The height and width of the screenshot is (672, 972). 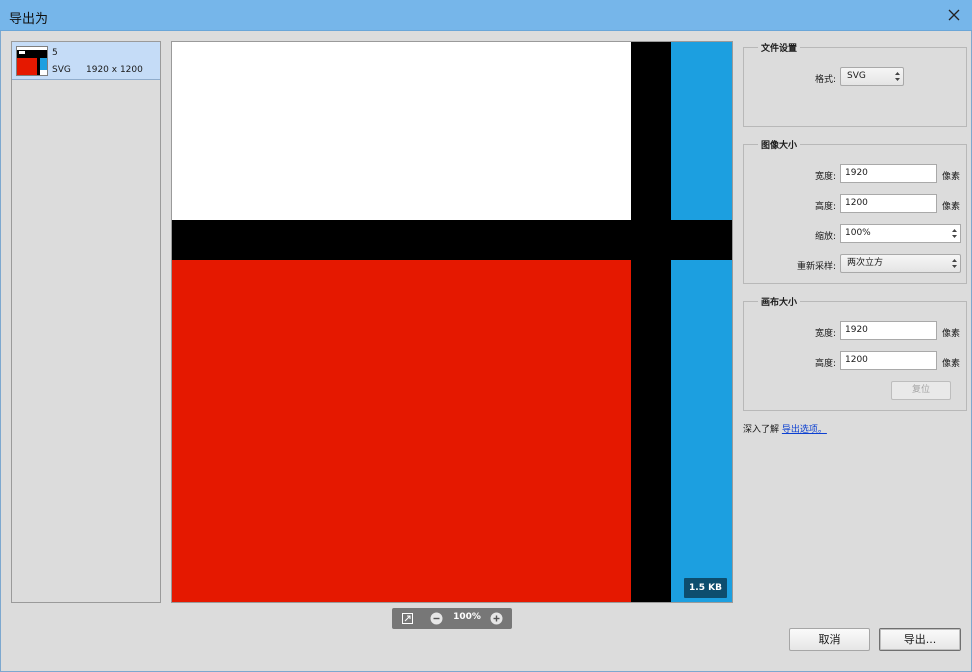 I want to click on file-settings-group: 文件设置 格式: SVG, so click(x=855, y=84).